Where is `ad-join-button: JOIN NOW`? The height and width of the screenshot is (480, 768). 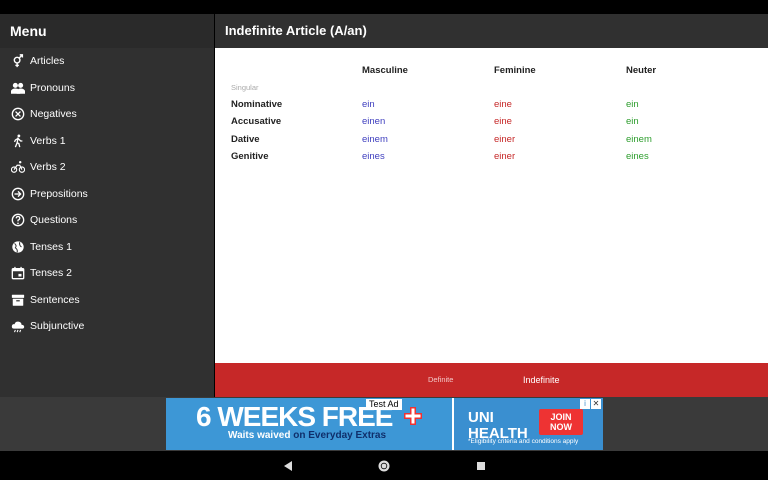
ad-join-button: JOIN NOW is located at coordinates (561, 422).